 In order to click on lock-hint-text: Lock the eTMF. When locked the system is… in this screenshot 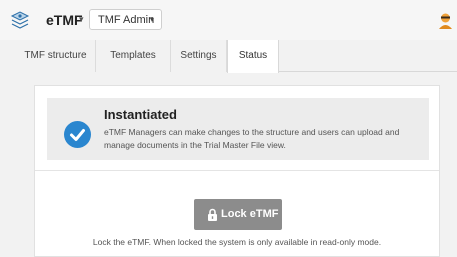, I will do `click(237, 242)`.